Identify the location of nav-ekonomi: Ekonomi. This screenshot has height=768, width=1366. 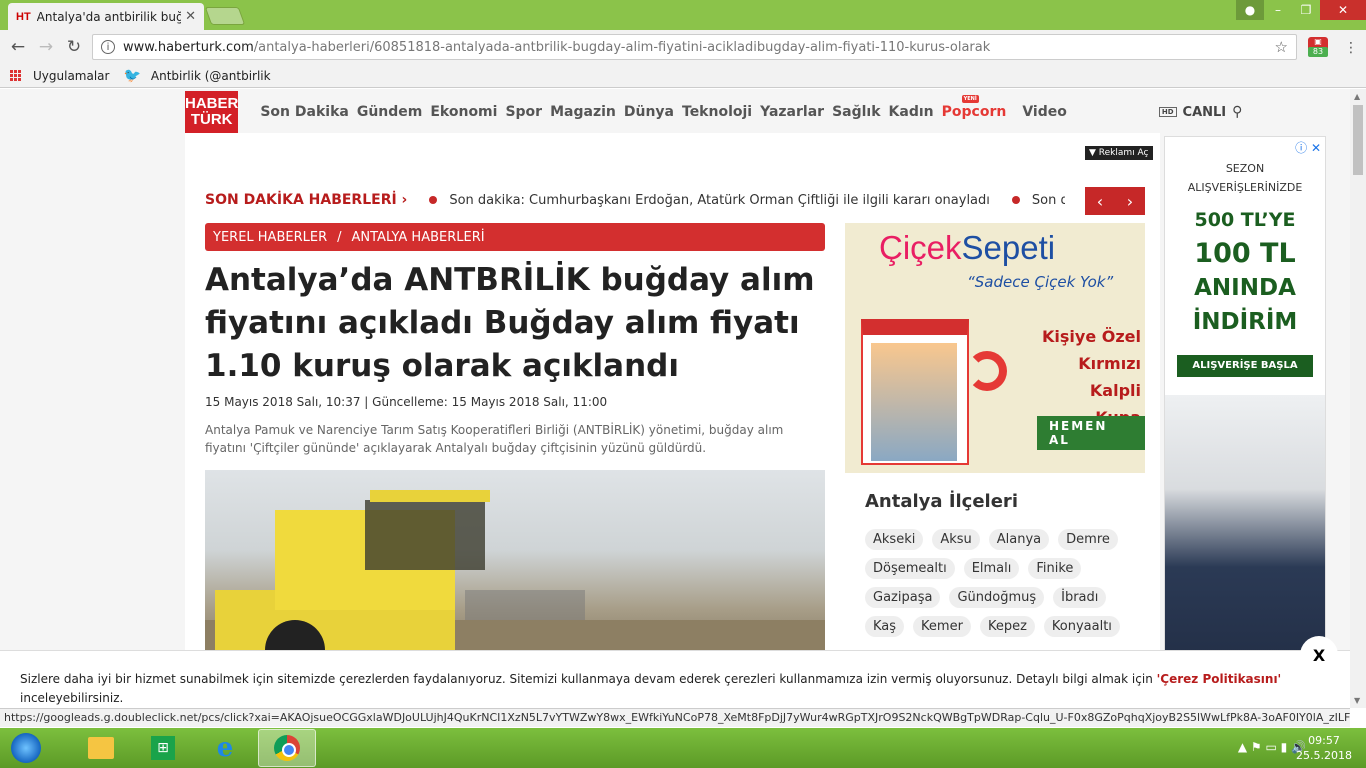
(463, 112).